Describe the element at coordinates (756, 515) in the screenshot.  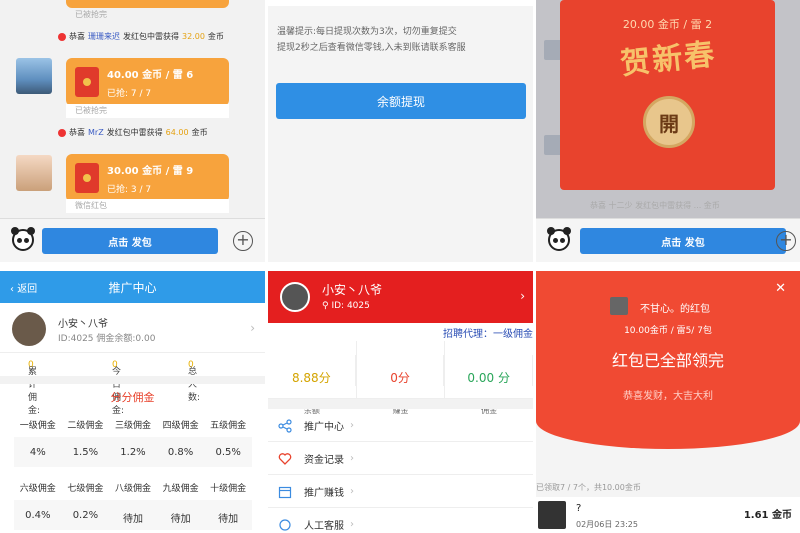
I see `amount-value: 1.61` at that location.